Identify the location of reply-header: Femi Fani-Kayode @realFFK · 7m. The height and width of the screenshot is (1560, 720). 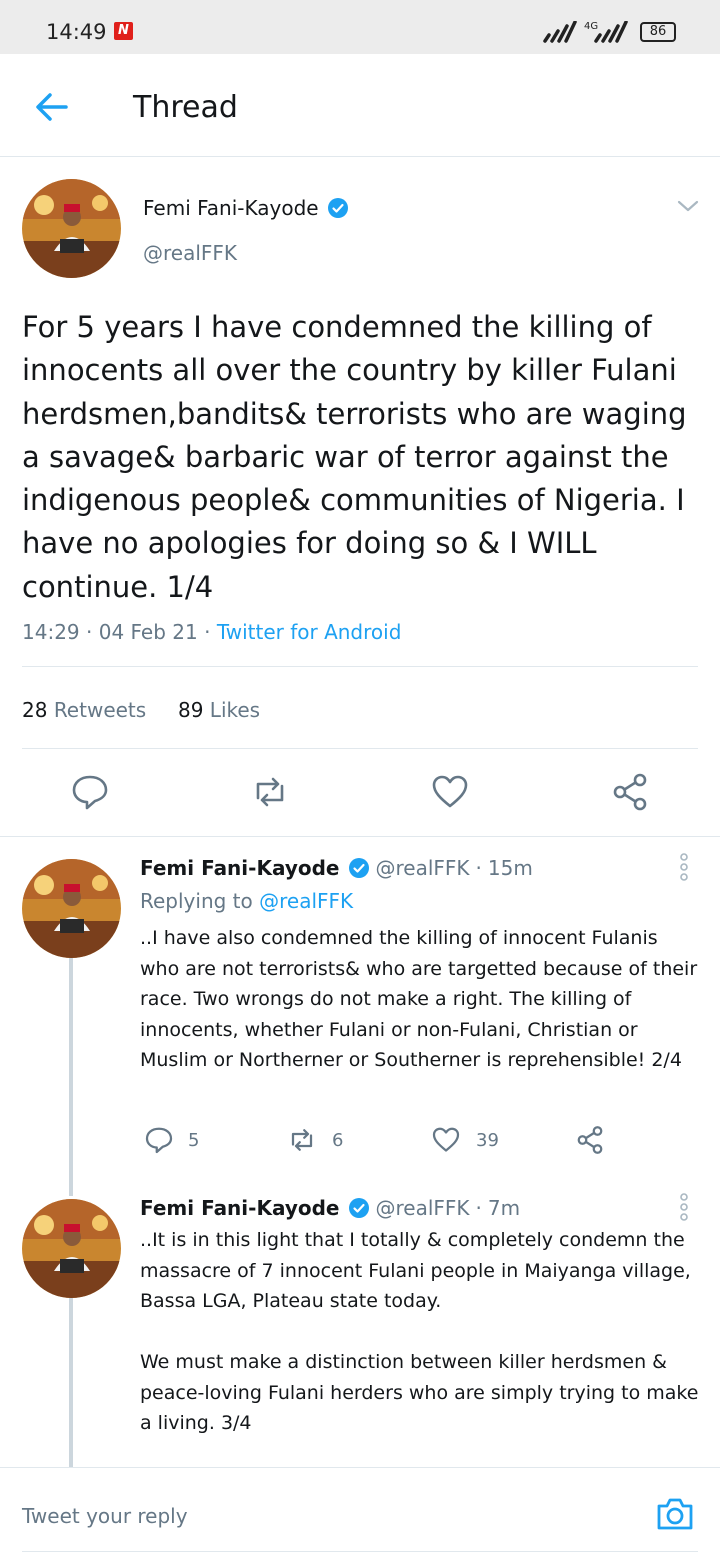
(330, 1208).